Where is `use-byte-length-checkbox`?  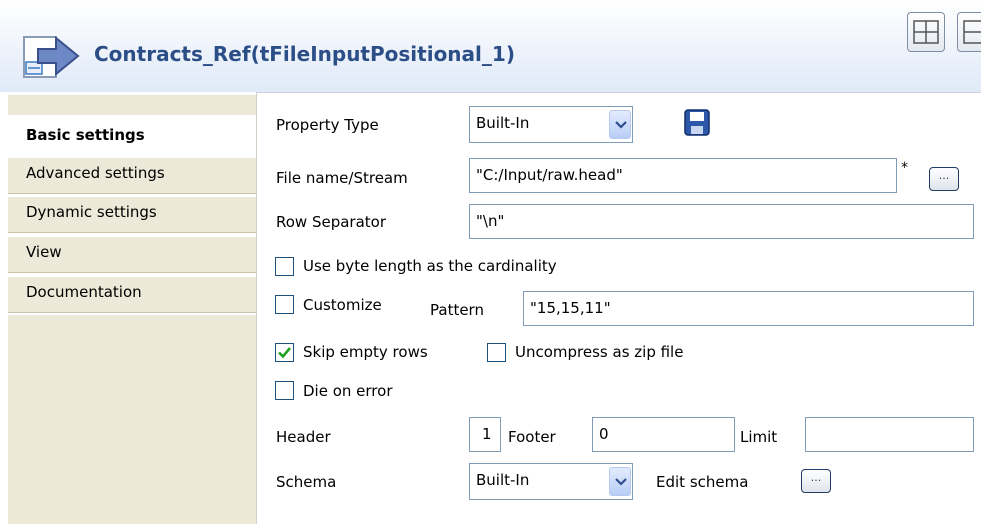 use-byte-length-checkbox is located at coordinates (284, 266).